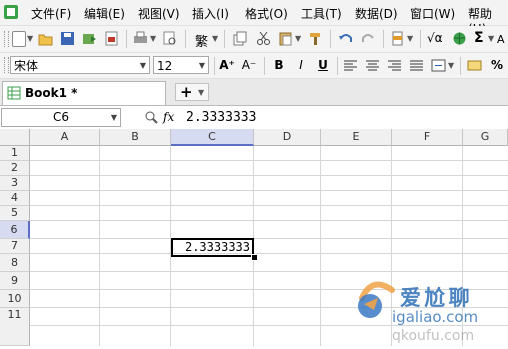 The image size is (508, 349). Describe the element at coordinates (438, 65) in the screenshot. I see `merge-center-icon` at that location.